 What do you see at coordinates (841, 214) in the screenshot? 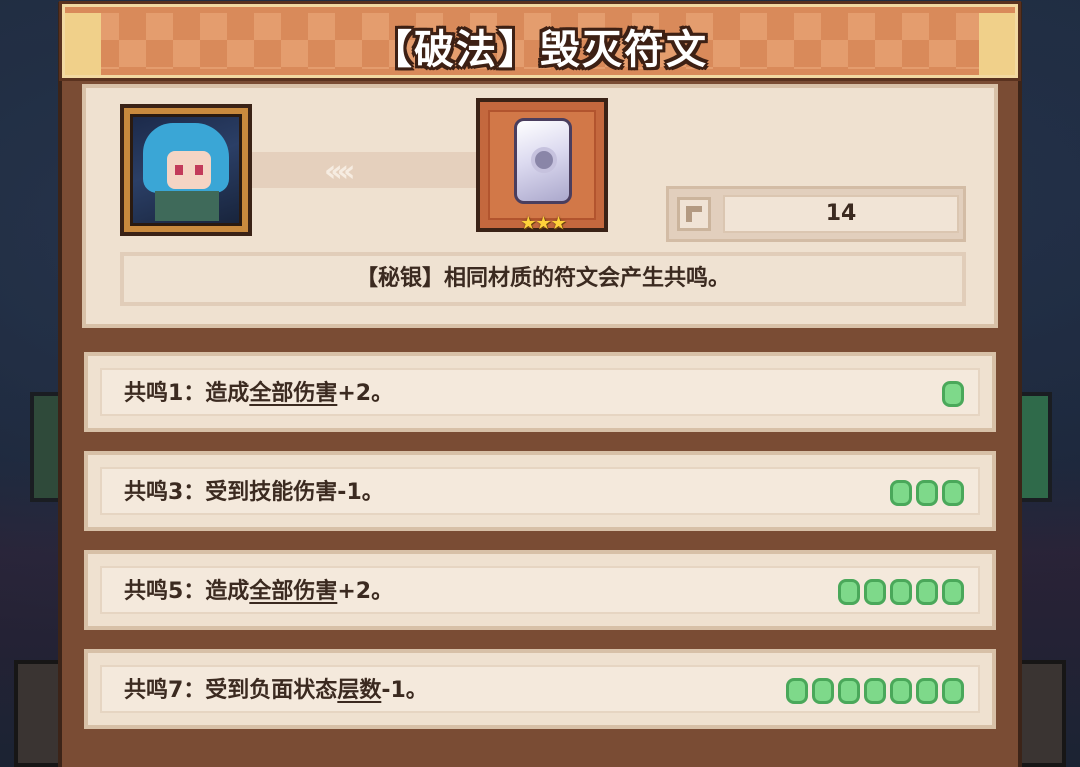
I see `rune-count-value: 14` at bounding box center [841, 214].